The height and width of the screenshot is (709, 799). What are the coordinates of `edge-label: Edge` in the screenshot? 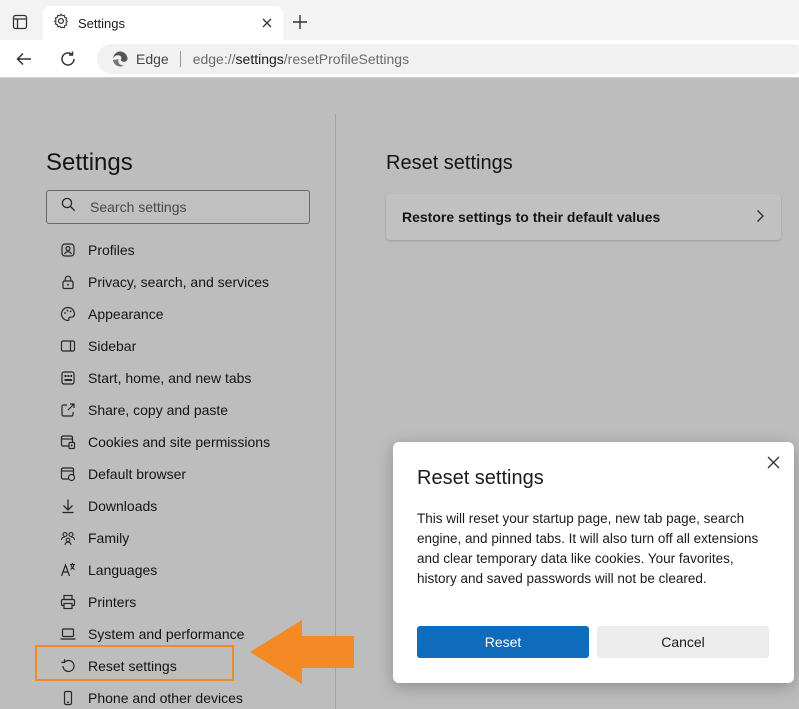 It's located at (152, 59).